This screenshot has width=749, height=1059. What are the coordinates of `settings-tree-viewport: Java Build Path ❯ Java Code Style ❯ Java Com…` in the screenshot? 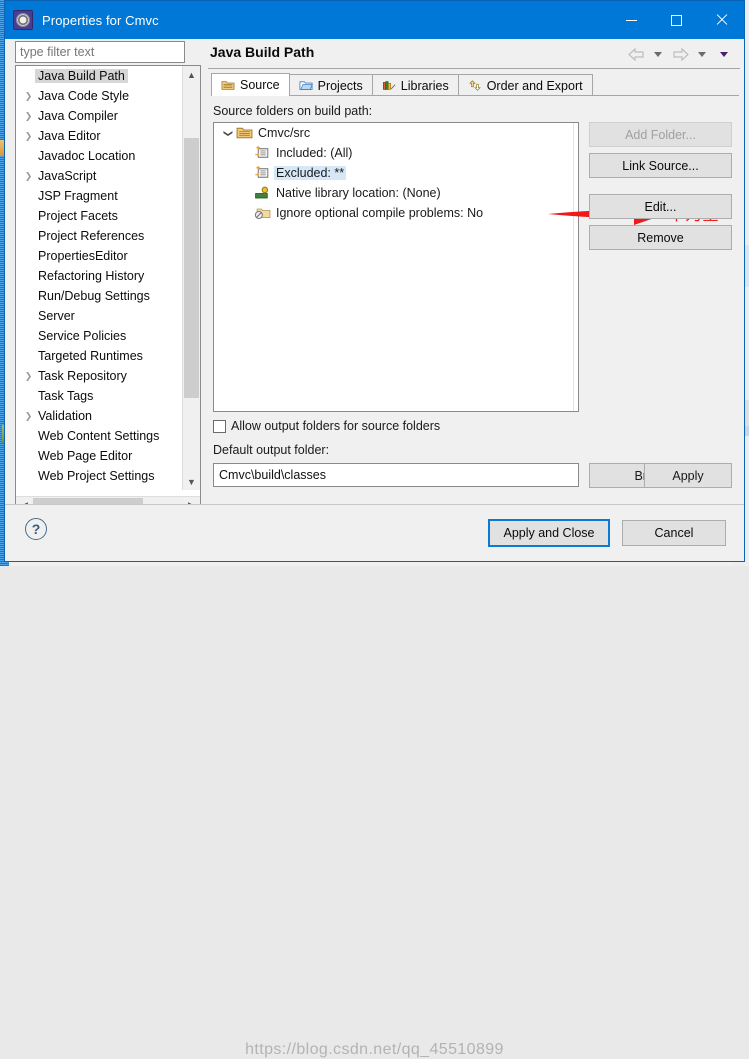 It's located at (100, 278).